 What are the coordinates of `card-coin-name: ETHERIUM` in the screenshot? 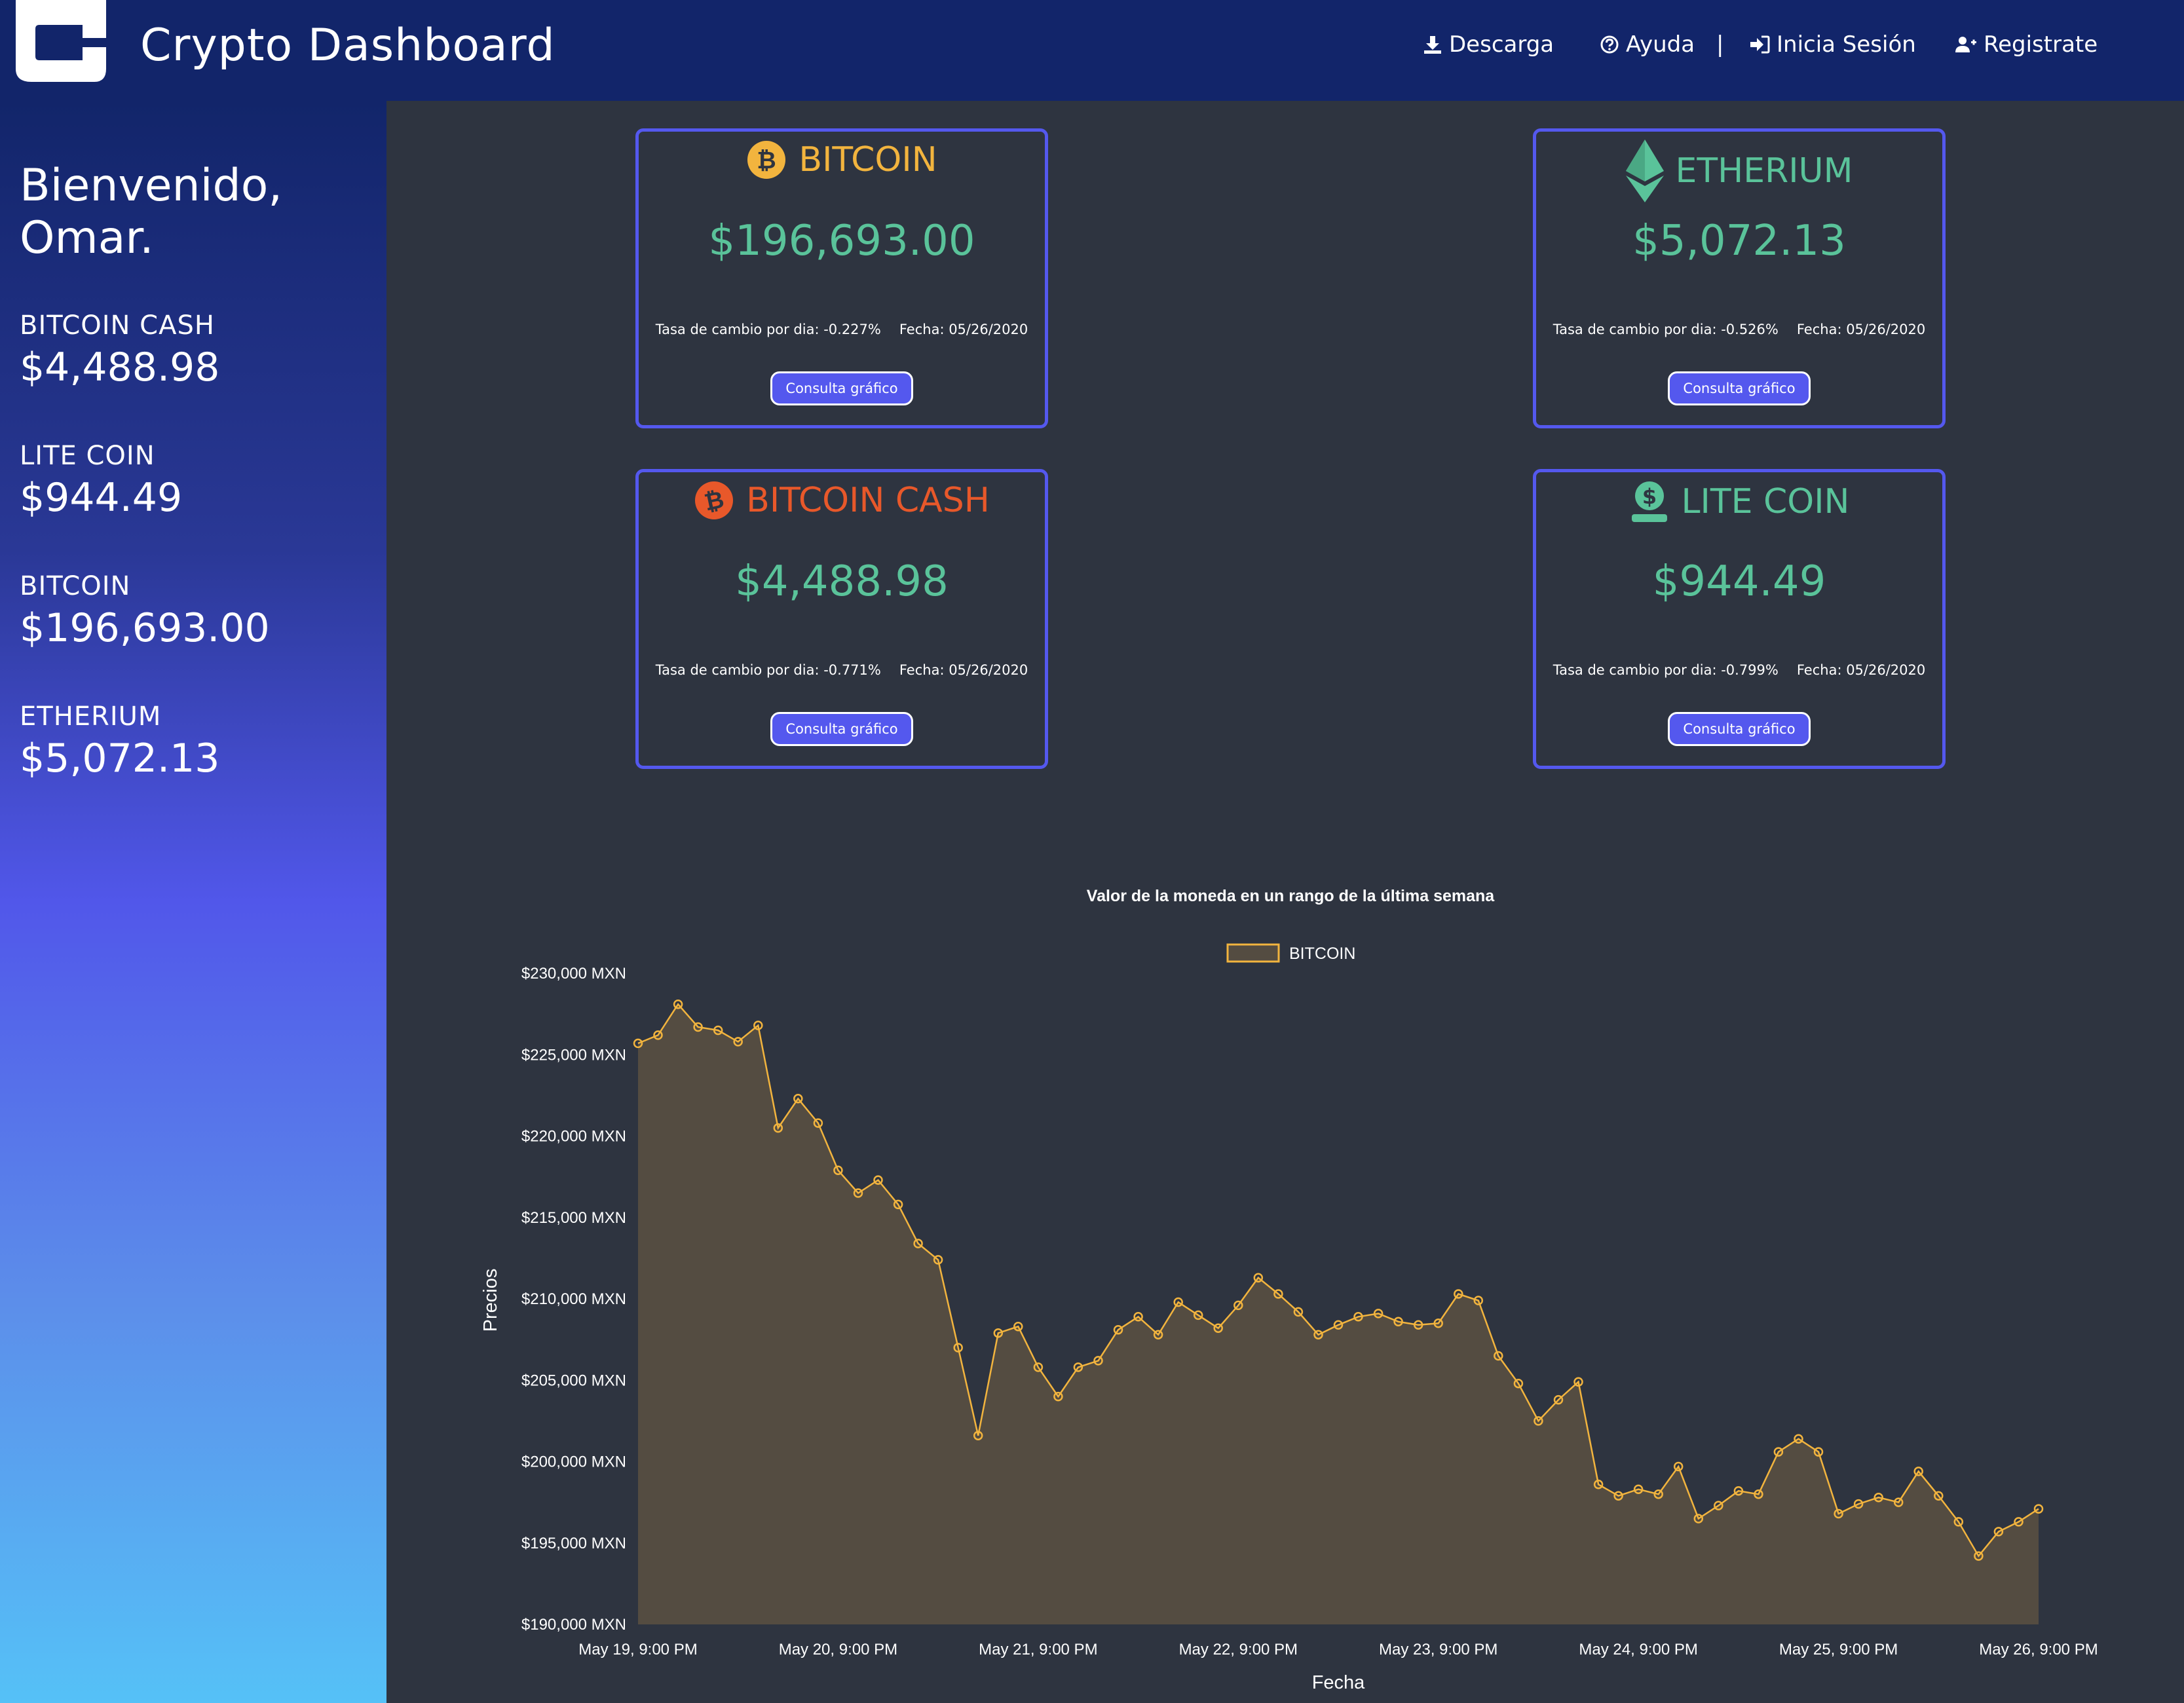 It's located at (1764, 171).